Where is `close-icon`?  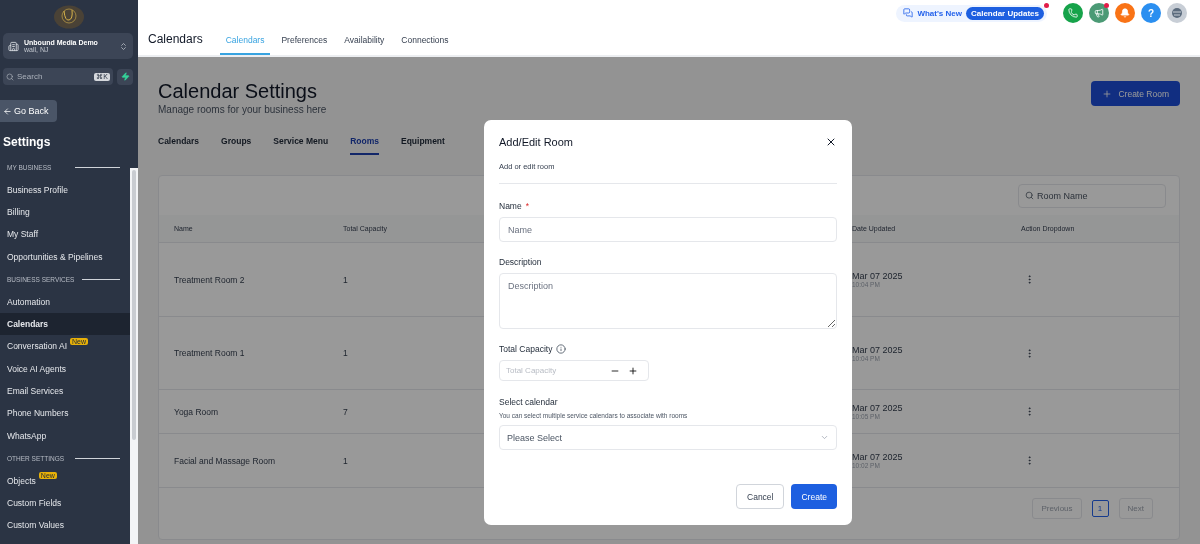 close-icon is located at coordinates (831, 142).